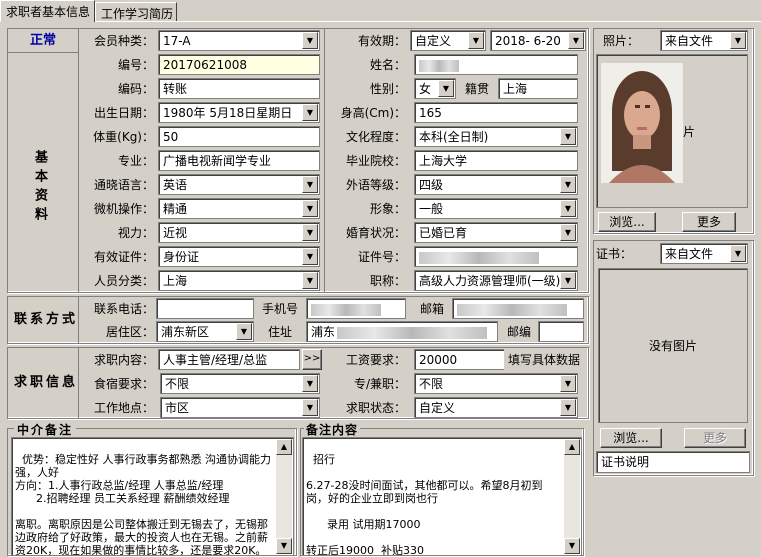 The width and height of the screenshot is (761, 557). I want to click on job-state-select: 自定义 ▼, so click(496, 407).